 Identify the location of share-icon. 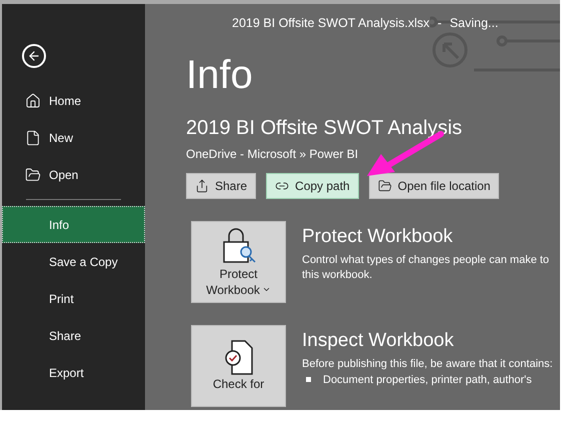
(202, 185).